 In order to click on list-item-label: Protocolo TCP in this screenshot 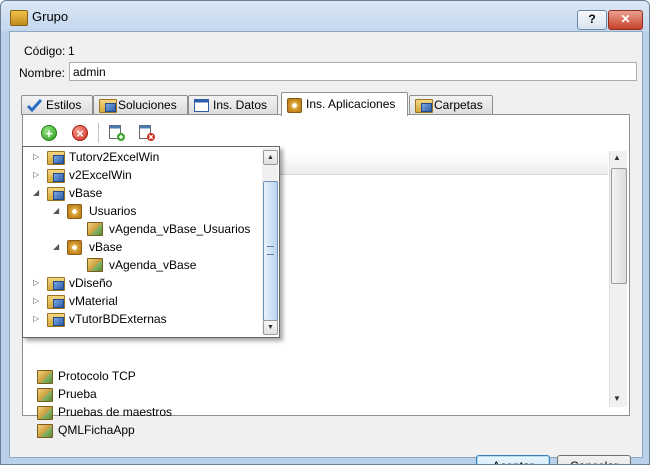, I will do `click(97, 376)`.